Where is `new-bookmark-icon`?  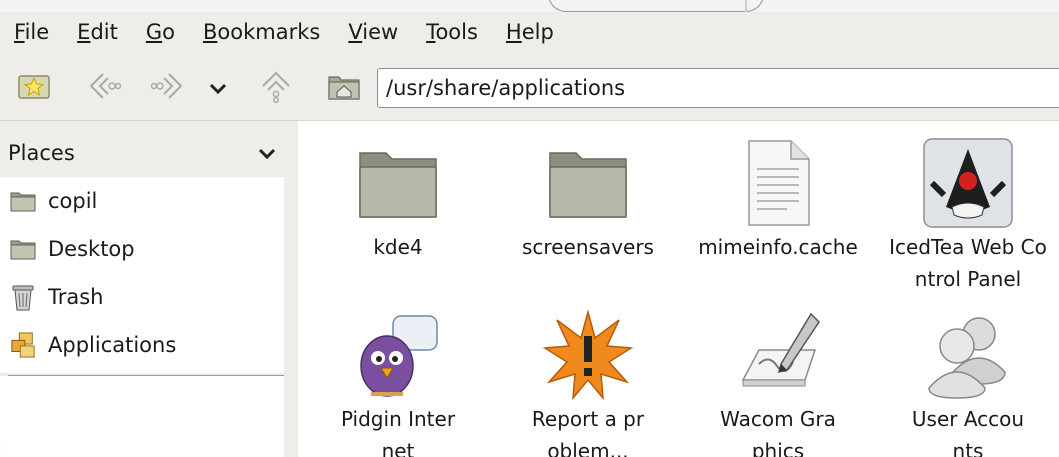
new-bookmark-icon is located at coordinates (34, 88).